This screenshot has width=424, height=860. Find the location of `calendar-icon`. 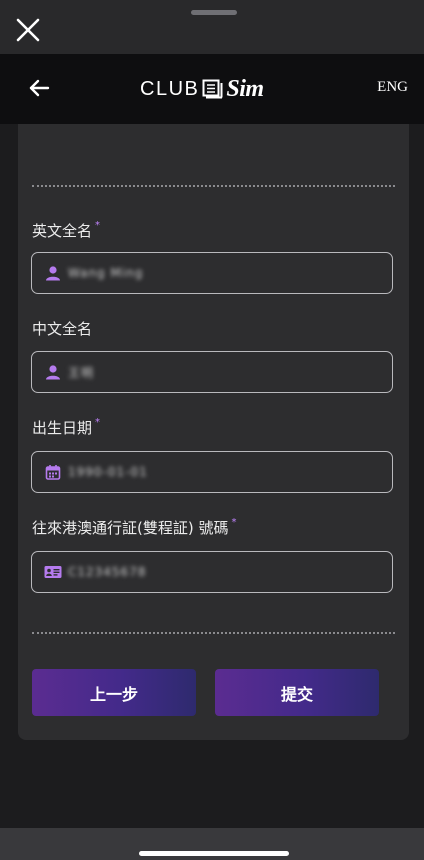

calendar-icon is located at coordinates (53, 472).